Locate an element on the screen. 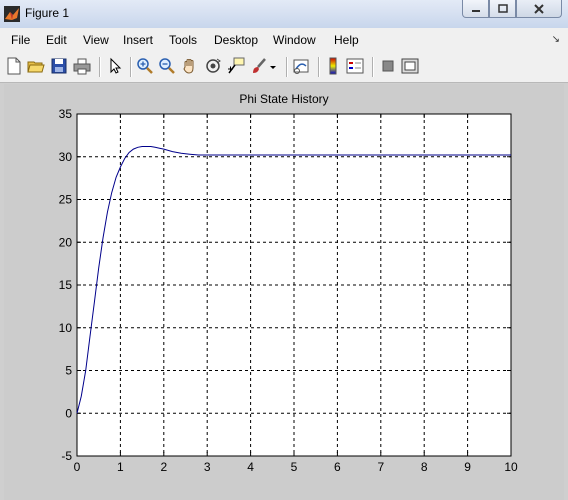  y-tick-label: 5 is located at coordinates (68, 371).